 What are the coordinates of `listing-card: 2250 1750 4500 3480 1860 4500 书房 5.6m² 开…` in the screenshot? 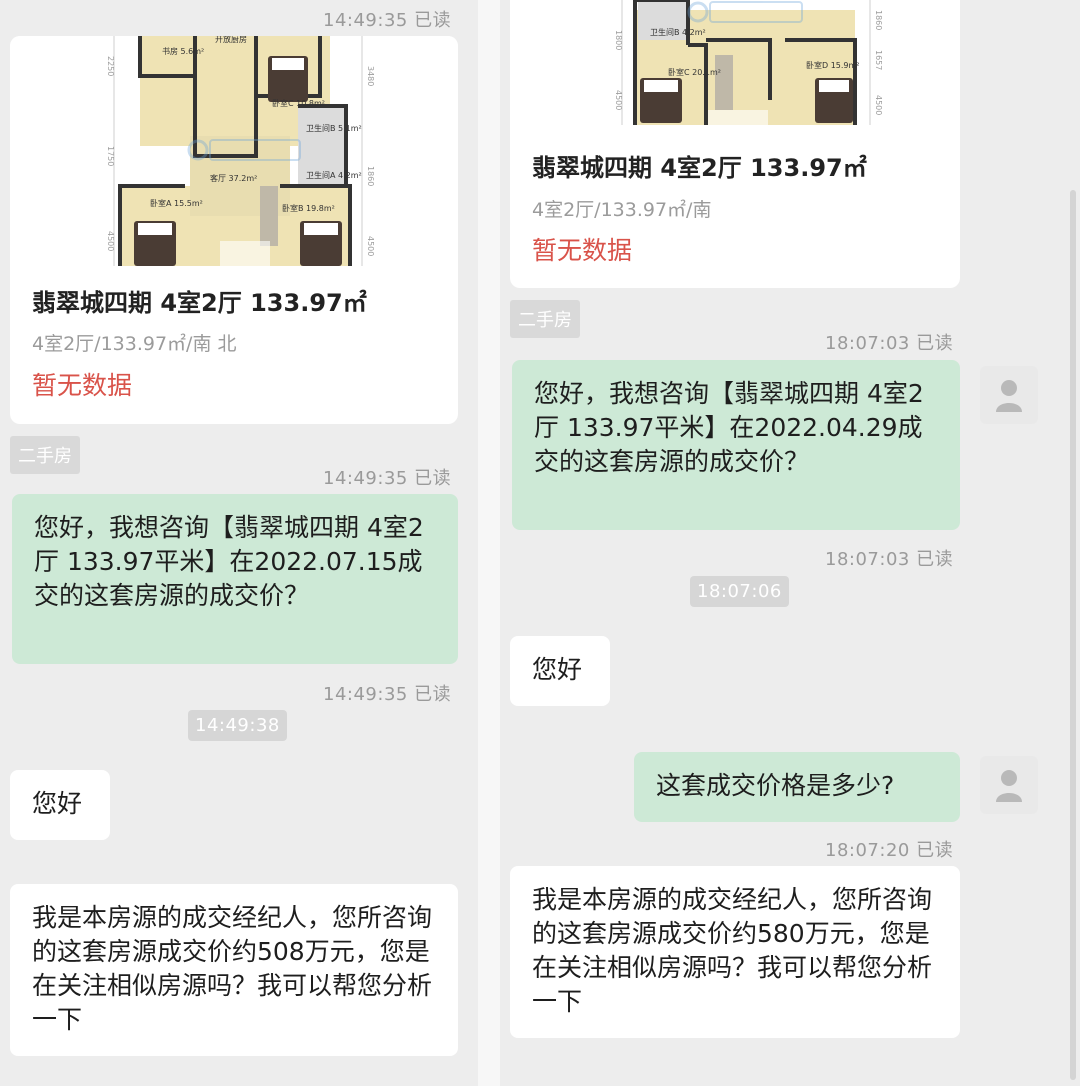 It's located at (234, 230).